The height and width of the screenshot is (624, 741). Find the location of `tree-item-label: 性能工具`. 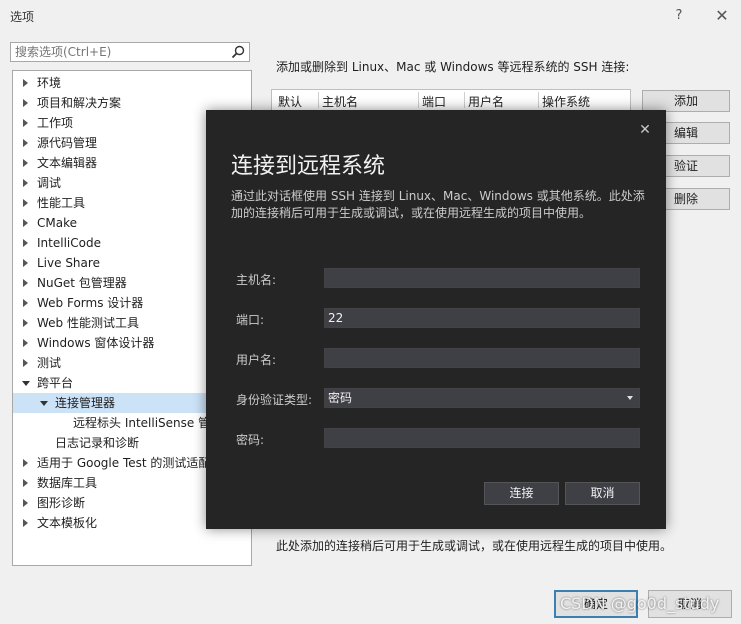

tree-item-label: 性能工具 is located at coordinates (61, 203).